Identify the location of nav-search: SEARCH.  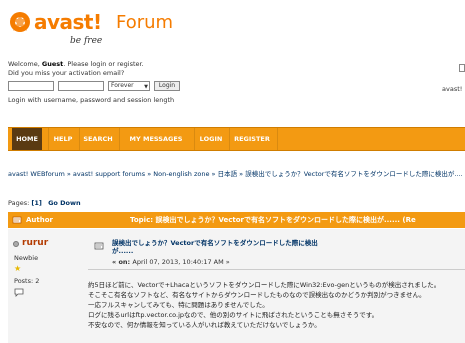
(98, 139).